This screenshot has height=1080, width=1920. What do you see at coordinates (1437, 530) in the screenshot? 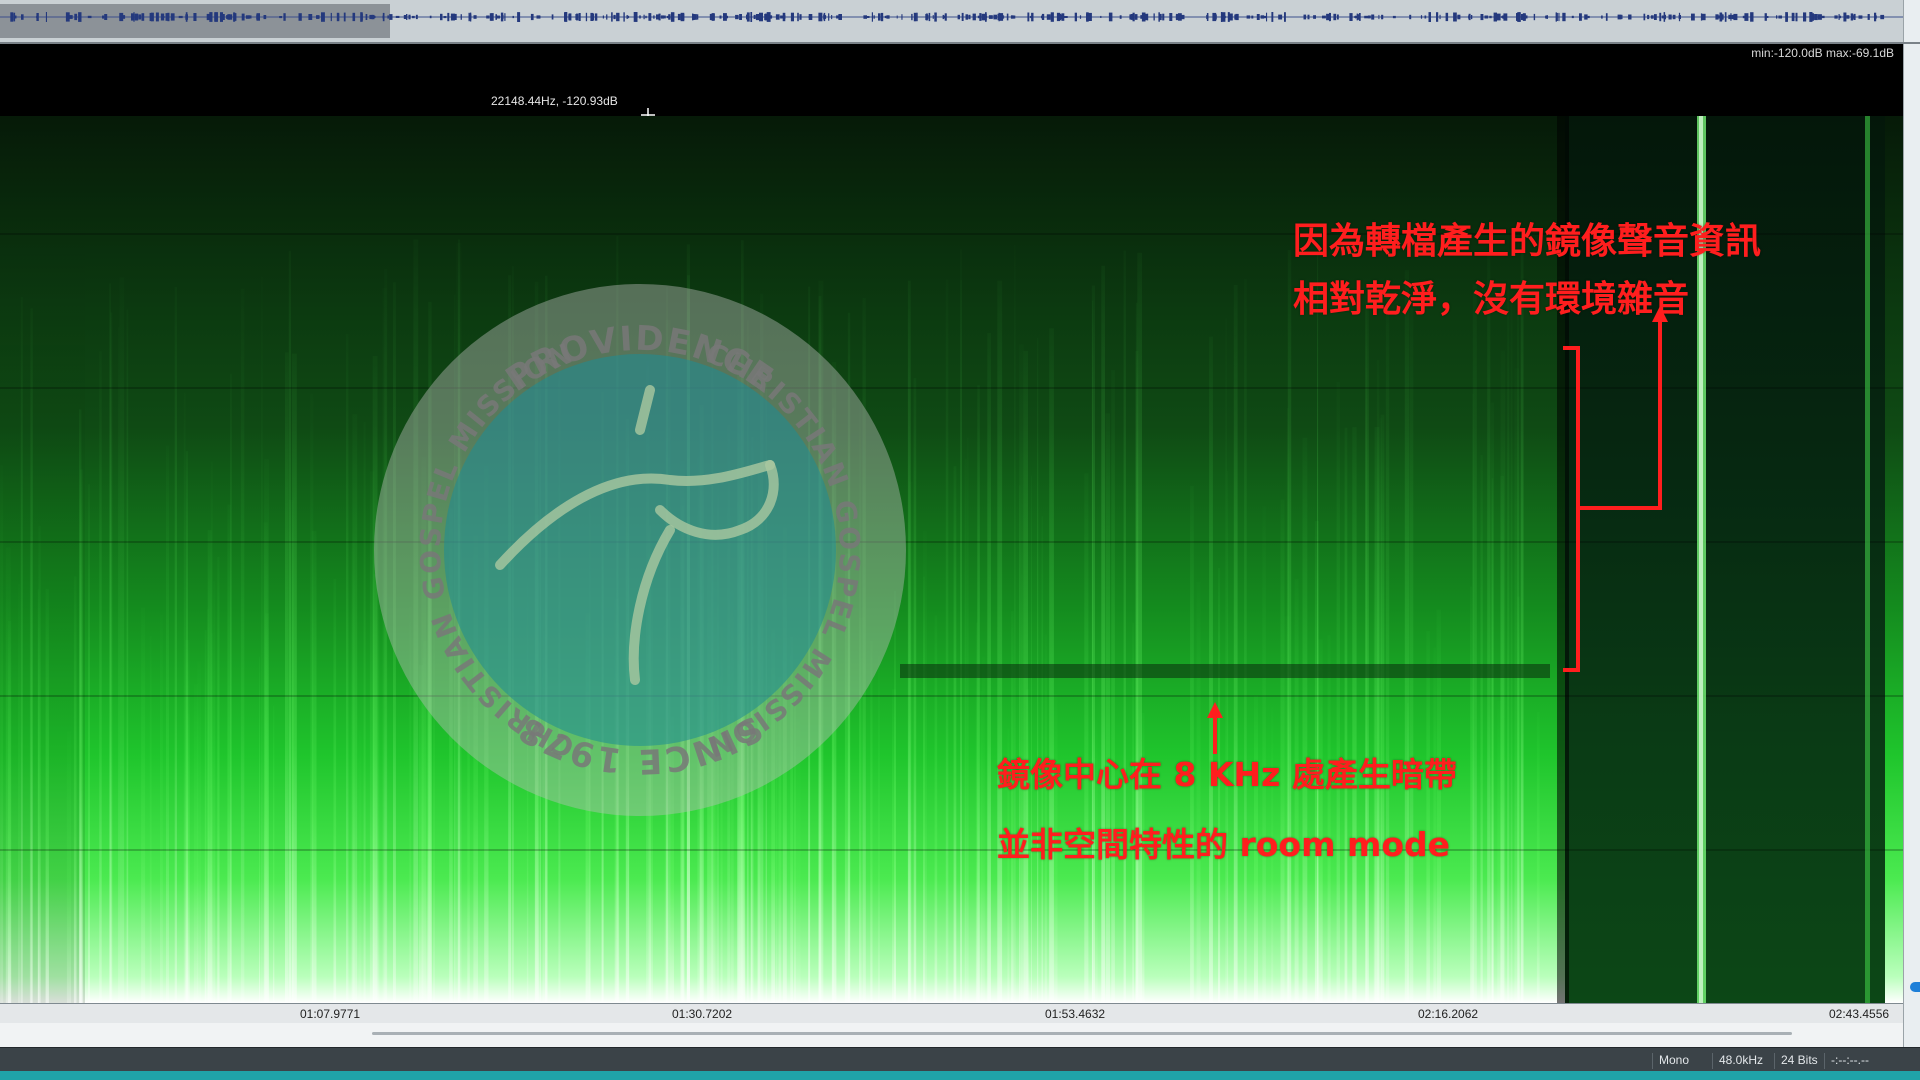
I see `annotation-markers` at bounding box center [1437, 530].